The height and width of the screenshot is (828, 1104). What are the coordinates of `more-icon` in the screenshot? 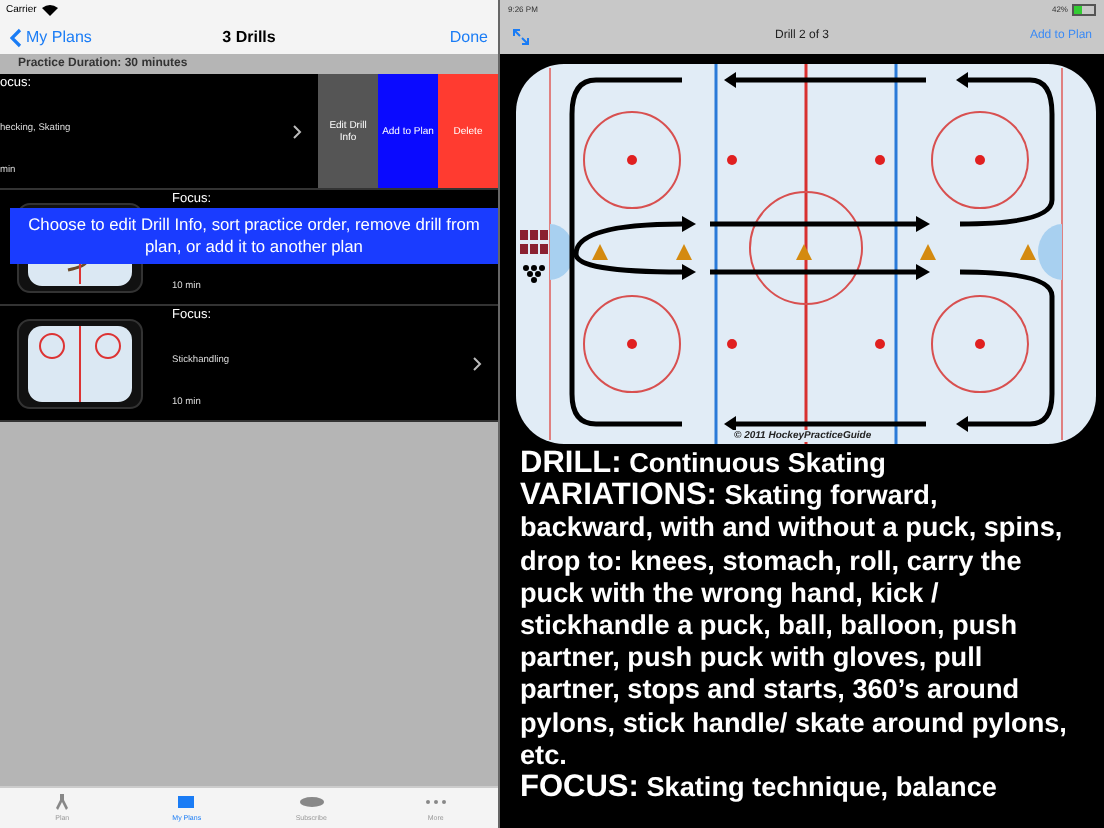 It's located at (435, 802).